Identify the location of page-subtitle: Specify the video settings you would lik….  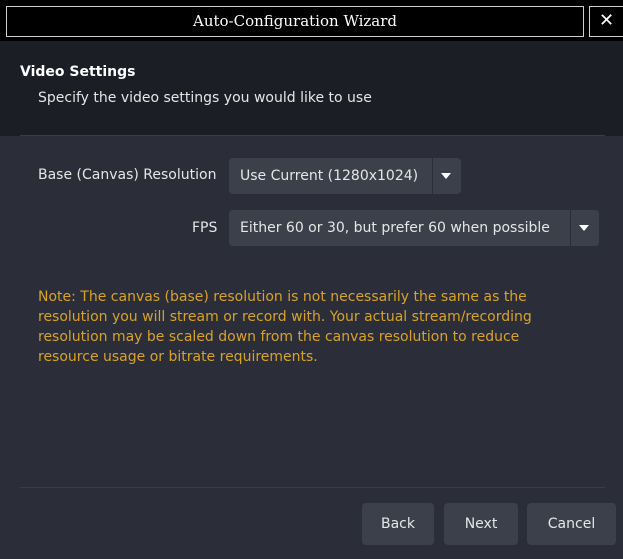
(205, 98).